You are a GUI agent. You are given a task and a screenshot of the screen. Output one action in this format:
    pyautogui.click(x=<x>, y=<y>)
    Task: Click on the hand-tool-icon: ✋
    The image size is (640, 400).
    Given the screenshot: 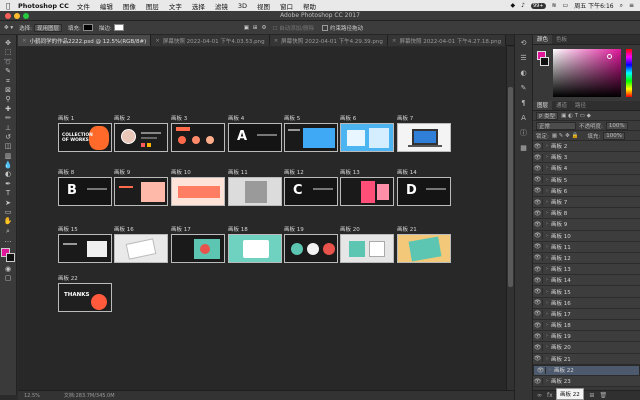 What is the action you would take?
    pyautogui.click(x=8, y=221)
    